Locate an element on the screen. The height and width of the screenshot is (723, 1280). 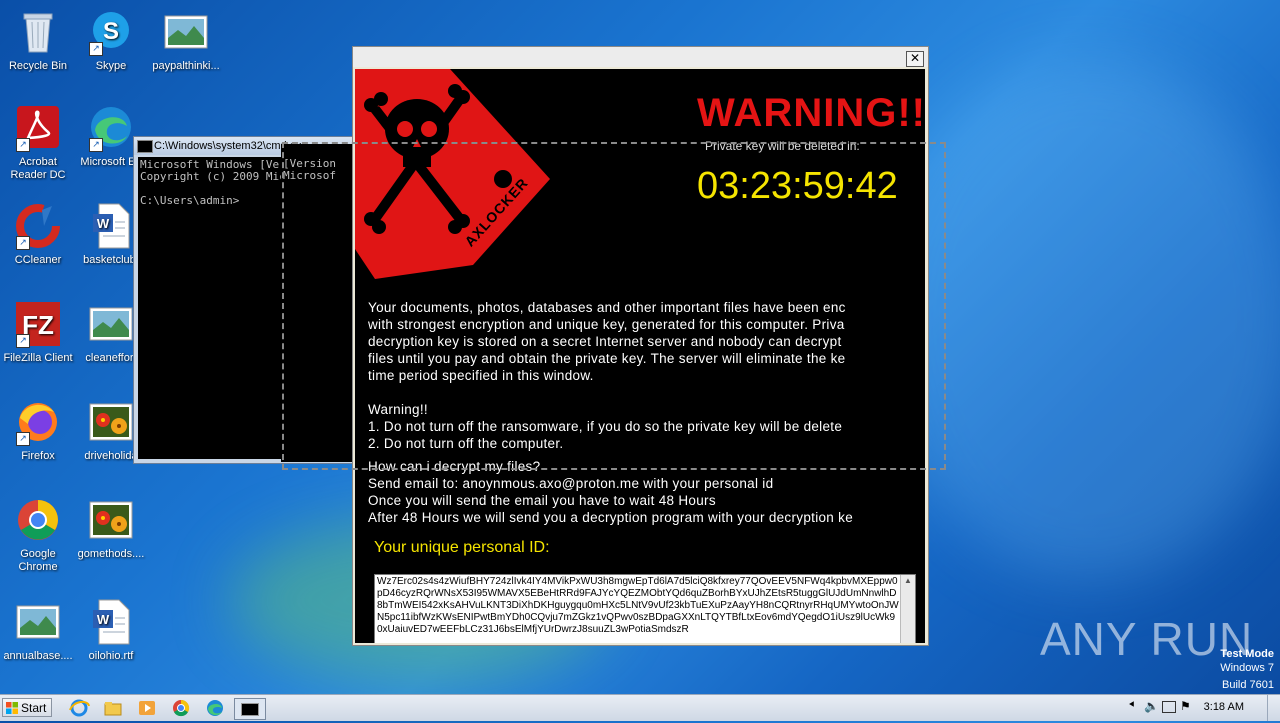
volume-icon: 🔈 is located at coordinates (1151, 706).